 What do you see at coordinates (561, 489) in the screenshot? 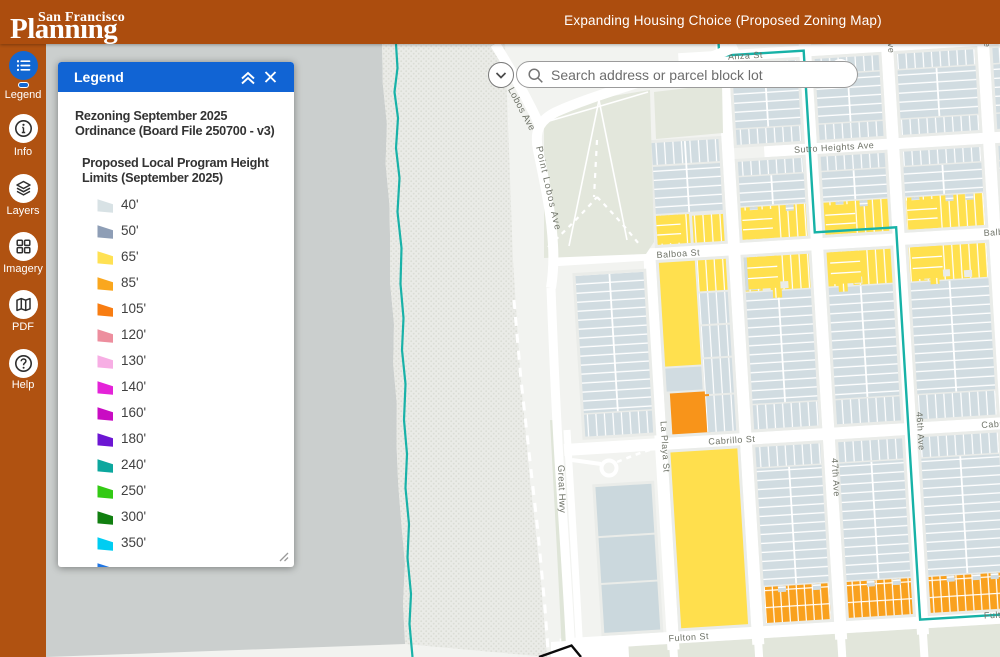
I see `svg-text: Great Hwy` at bounding box center [561, 489].